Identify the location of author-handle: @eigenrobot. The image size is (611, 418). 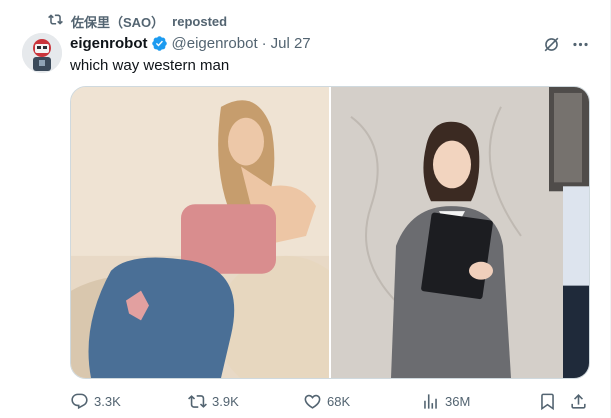
(215, 43).